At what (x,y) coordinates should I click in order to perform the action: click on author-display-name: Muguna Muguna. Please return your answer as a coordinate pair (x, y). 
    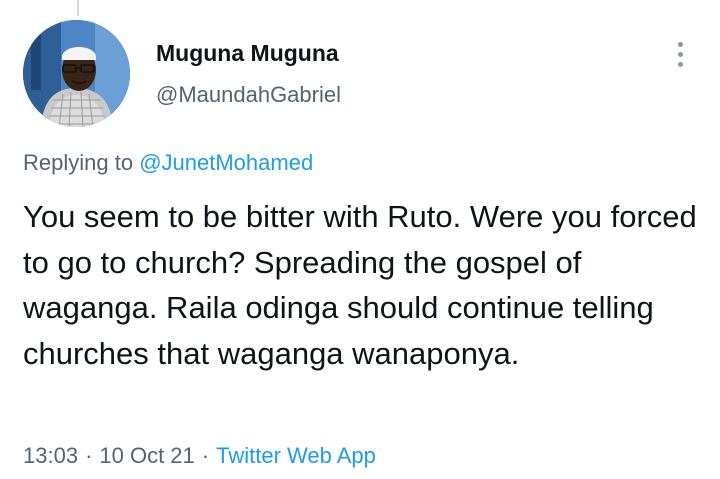
    Looking at the image, I should click on (247, 53).